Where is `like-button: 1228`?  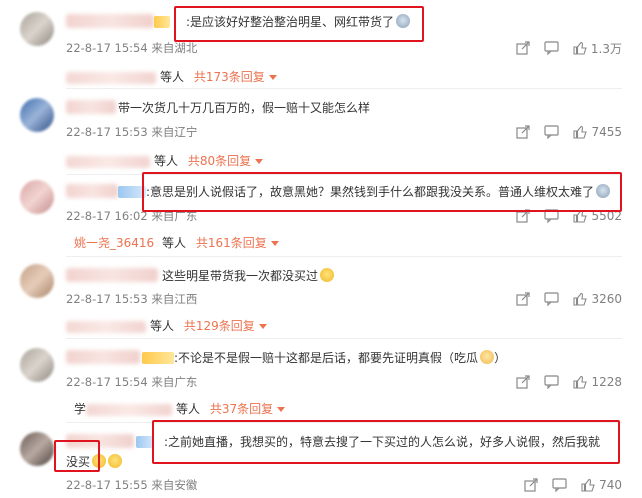 like-button: 1228 is located at coordinates (597, 382).